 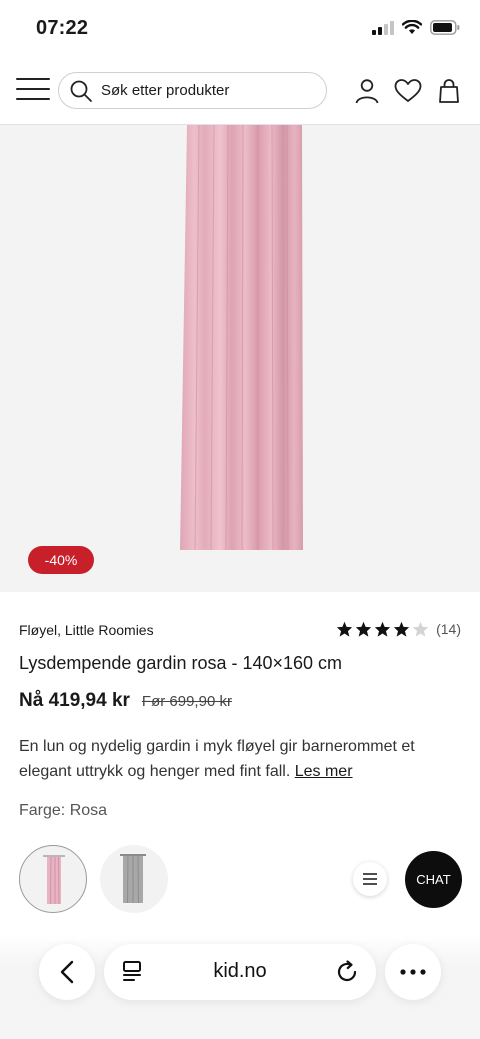 I want to click on color-swatch-grey, so click(x=134, y=879).